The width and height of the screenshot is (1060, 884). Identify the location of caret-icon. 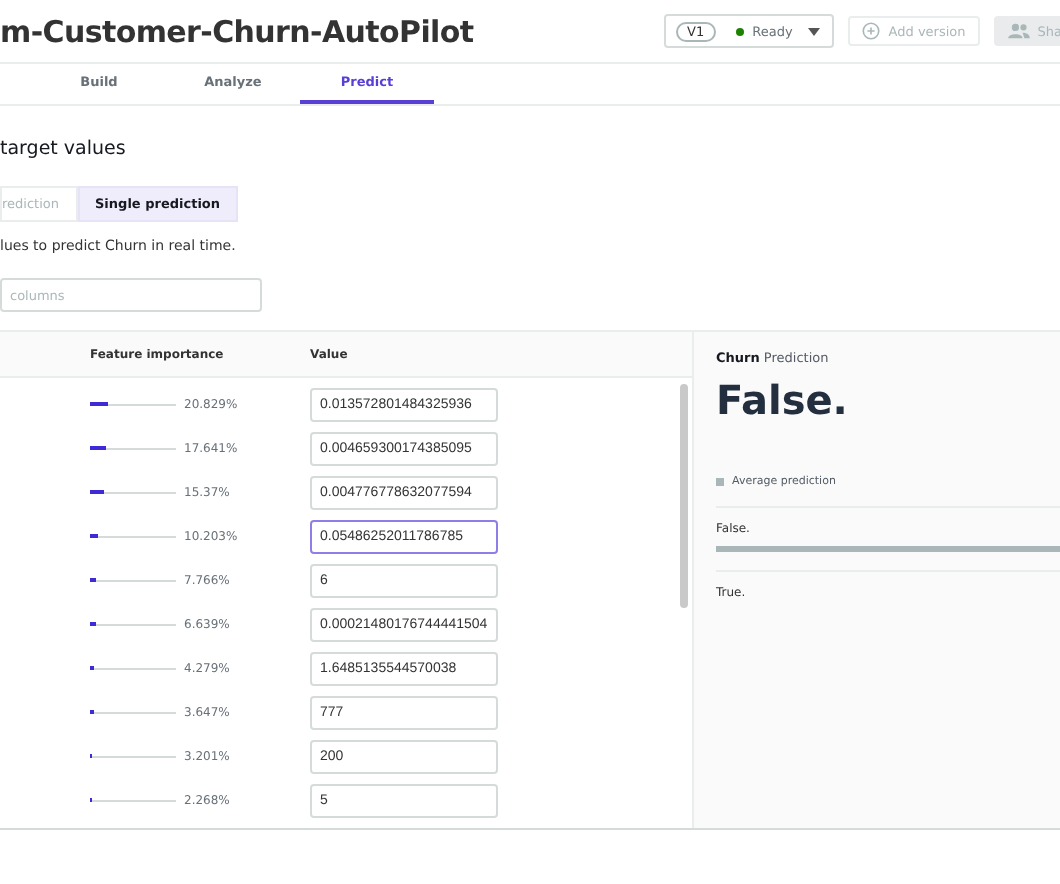
(814, 31).